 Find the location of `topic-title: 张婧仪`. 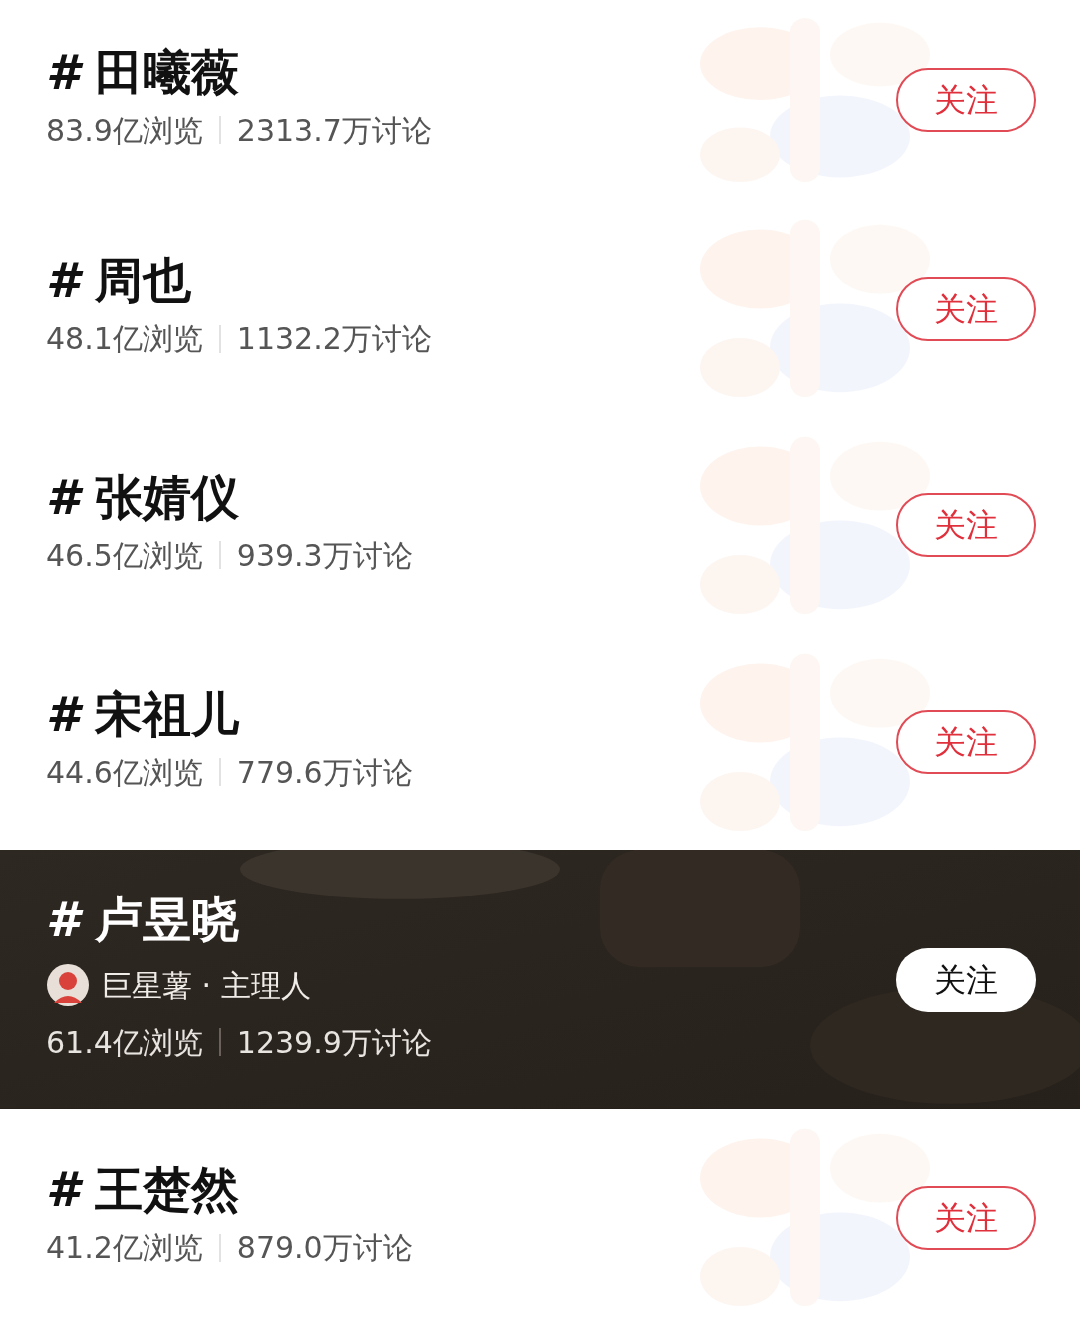

topic-title: 张婧仪 is located at coordinates (167, 496).